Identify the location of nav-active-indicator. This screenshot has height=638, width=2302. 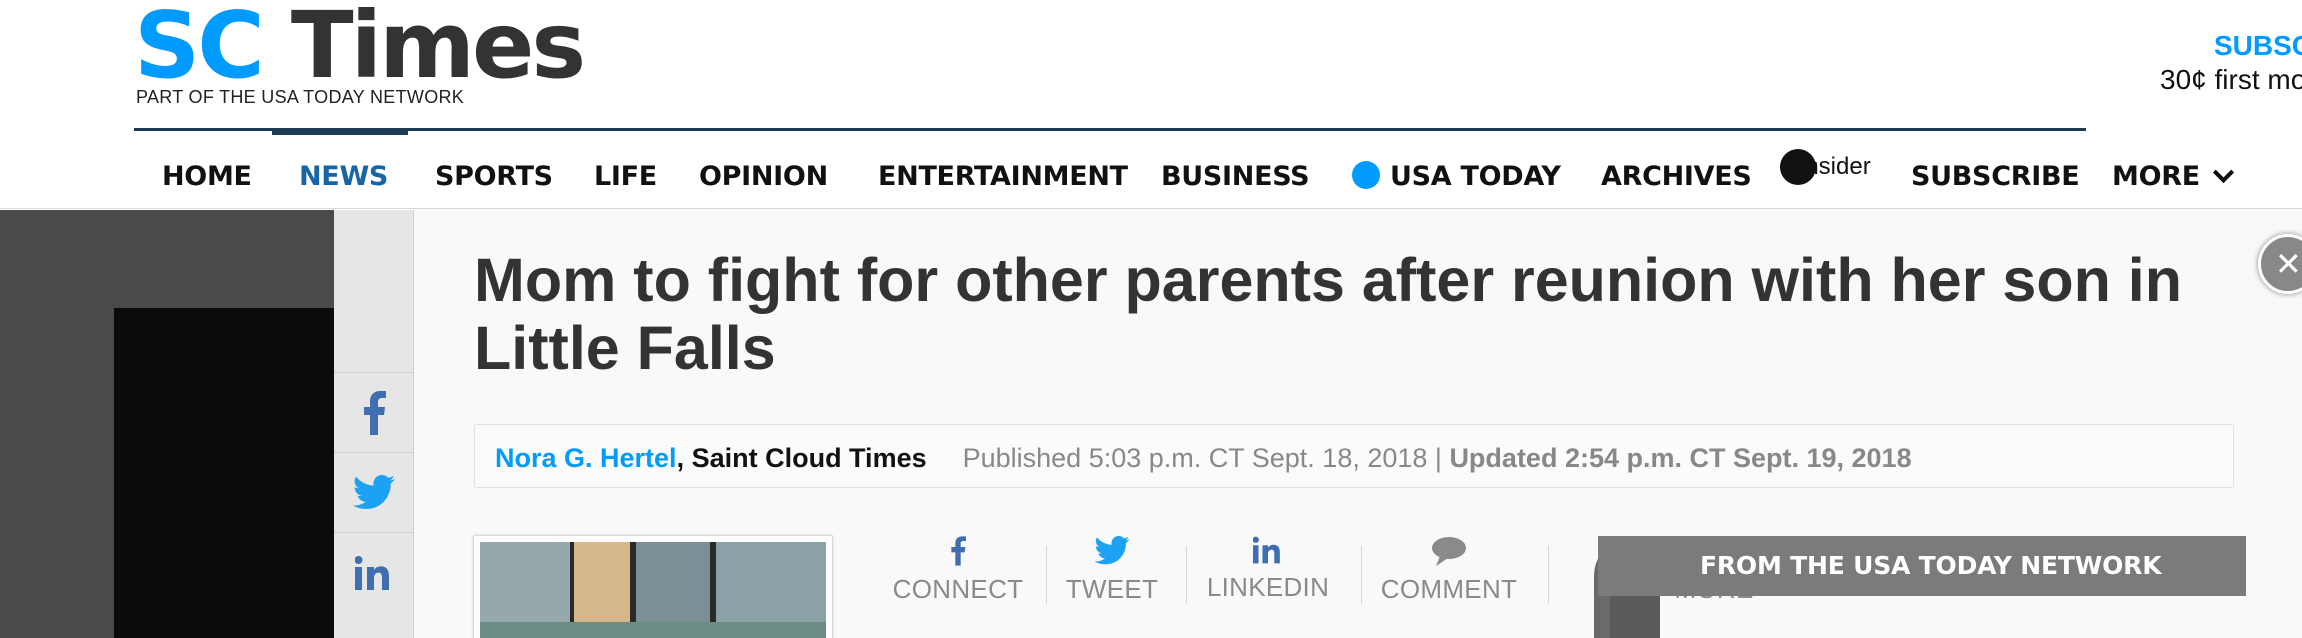
(340, 133).